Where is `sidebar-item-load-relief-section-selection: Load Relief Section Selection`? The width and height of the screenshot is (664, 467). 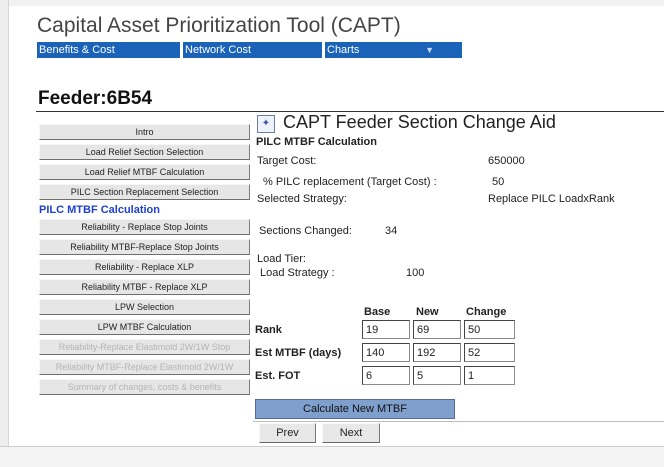 sidebar-item-load-relief-section-selection: Load Relief Section Selection is located at coordinates (144, 152).